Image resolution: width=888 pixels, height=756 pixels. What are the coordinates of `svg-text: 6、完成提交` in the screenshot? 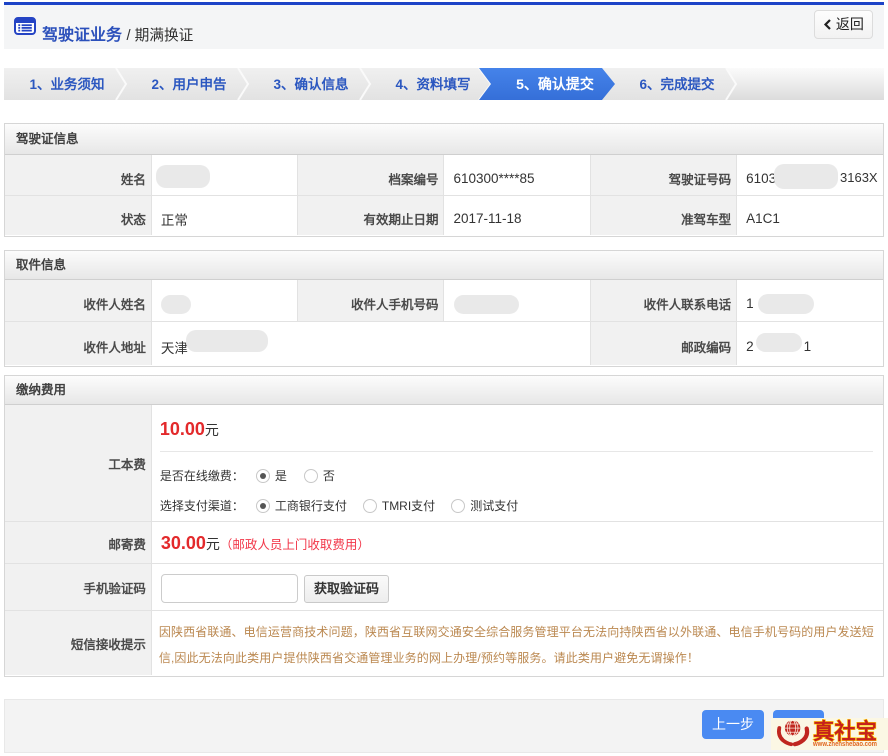 It's located at (677, 84).